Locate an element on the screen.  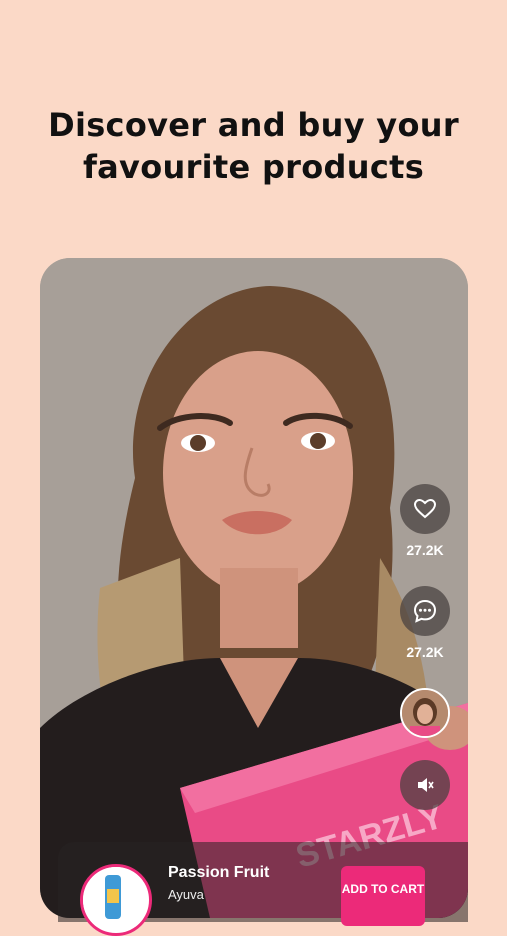
creator-profile-action is located at coordinates (425, 713).